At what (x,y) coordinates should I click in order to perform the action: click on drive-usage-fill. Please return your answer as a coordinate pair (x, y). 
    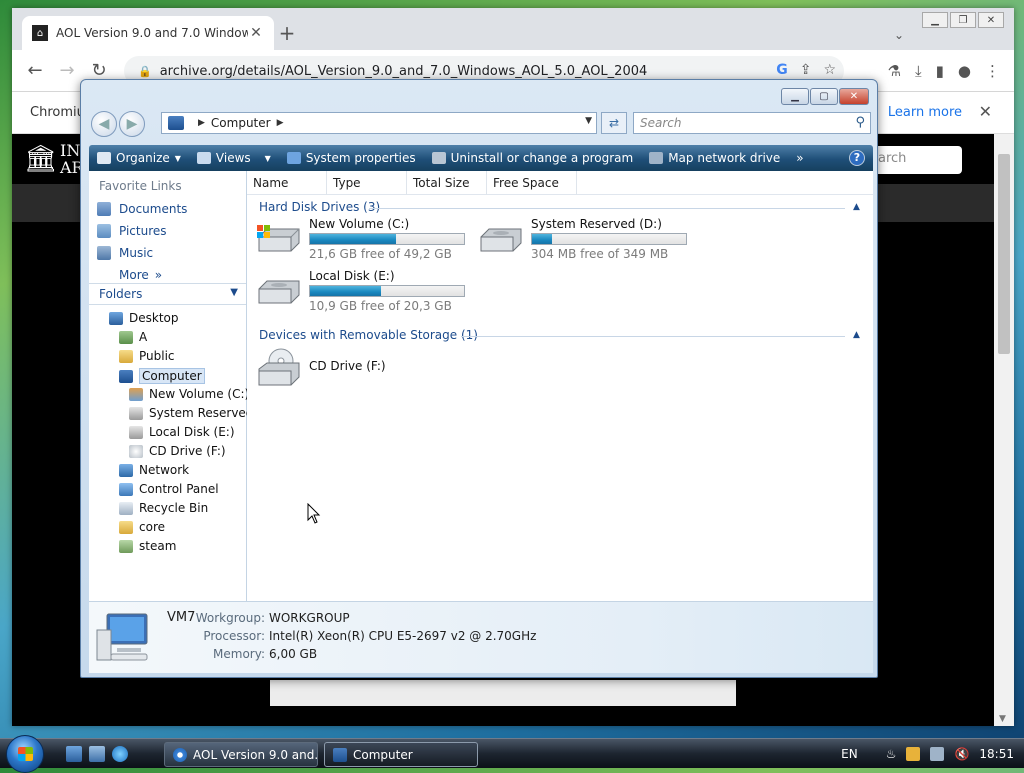
    Looking at the image, I should click on (345, 291).